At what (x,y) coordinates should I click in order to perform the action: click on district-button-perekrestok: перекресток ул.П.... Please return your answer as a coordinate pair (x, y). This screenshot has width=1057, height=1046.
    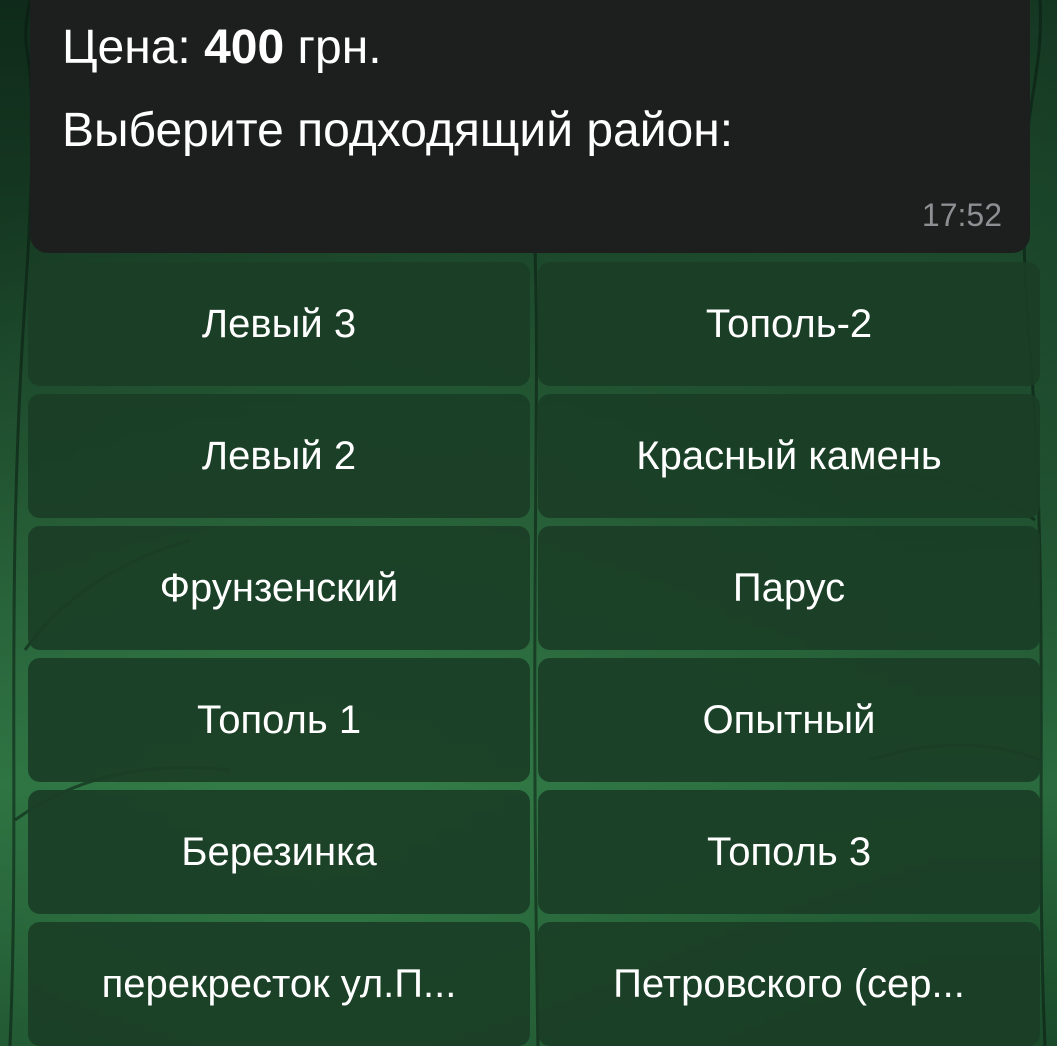
    Looking at the image, I should click on (279, 984).